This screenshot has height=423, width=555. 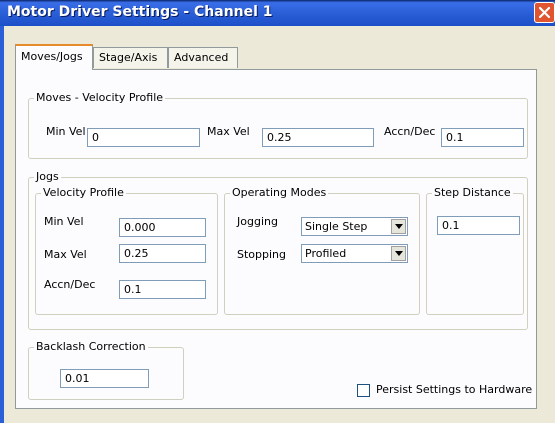 I want to click on jogging-dropdown-button, so click(x=398, y=226).